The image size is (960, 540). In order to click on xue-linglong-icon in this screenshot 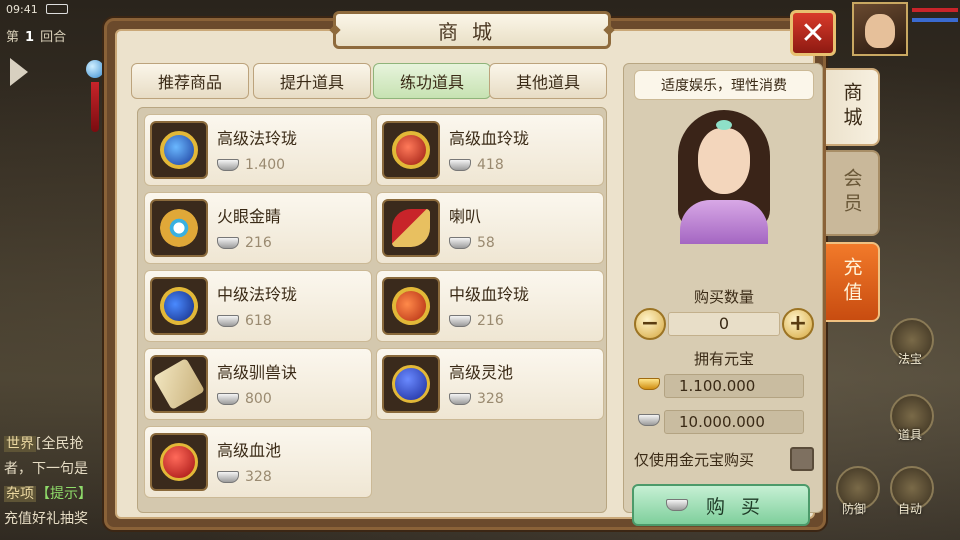, I will do `click(411, 150)`.